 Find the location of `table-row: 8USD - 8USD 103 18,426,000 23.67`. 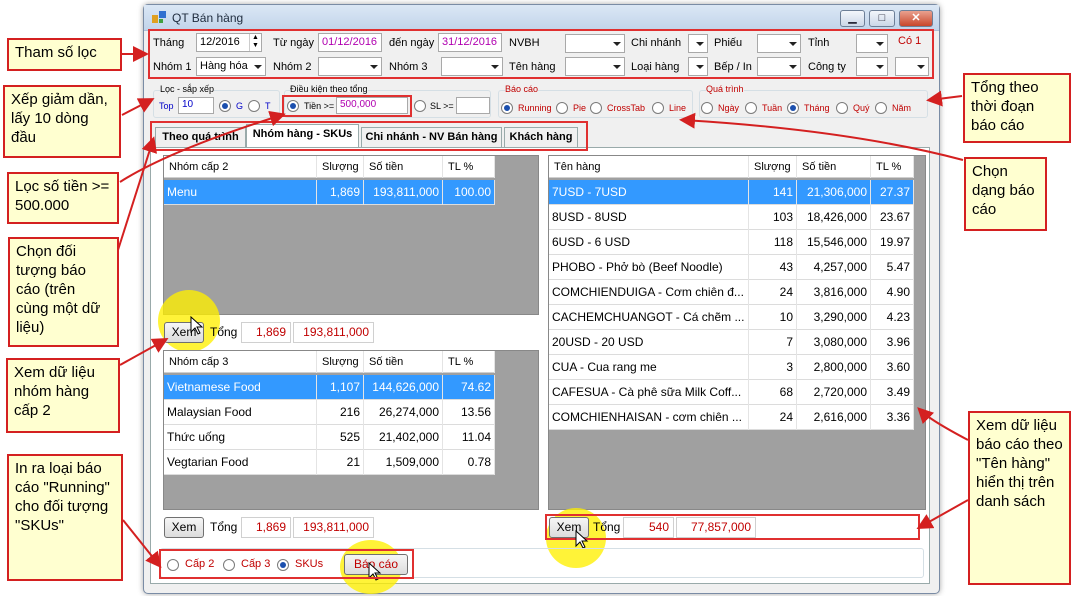

table-row: 8USD - 8USD 103 18,426,000 23.67 is located at coordinates (731, 217).